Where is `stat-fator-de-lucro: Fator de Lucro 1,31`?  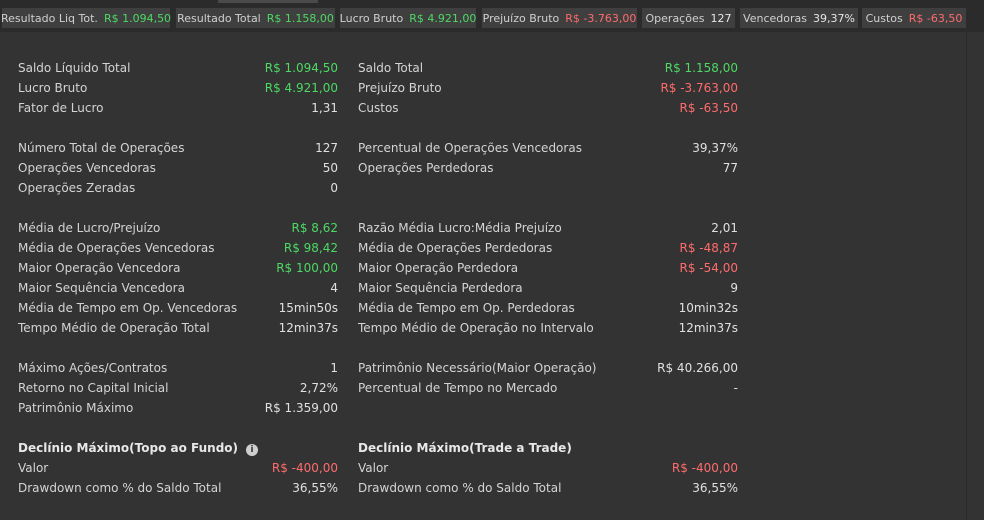 stat-fator-de-lucro: Fator de Lucro 1,31 is located at coordinates (178, 108).